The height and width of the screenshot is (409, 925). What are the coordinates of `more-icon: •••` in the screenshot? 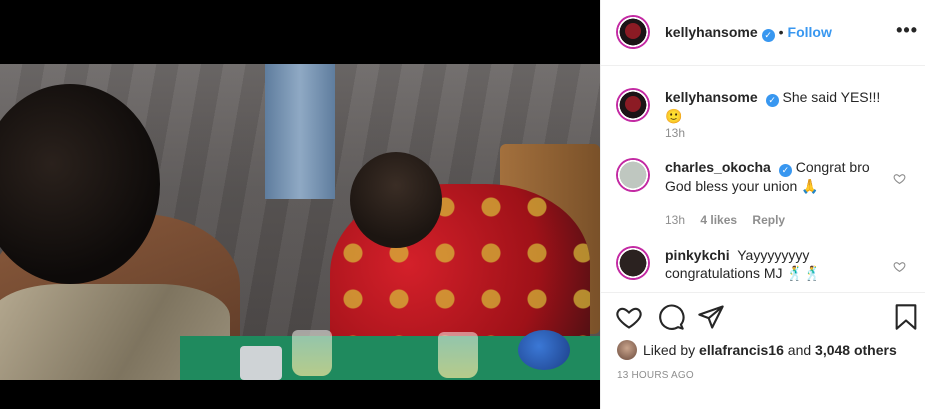 It's located at (907, 30).